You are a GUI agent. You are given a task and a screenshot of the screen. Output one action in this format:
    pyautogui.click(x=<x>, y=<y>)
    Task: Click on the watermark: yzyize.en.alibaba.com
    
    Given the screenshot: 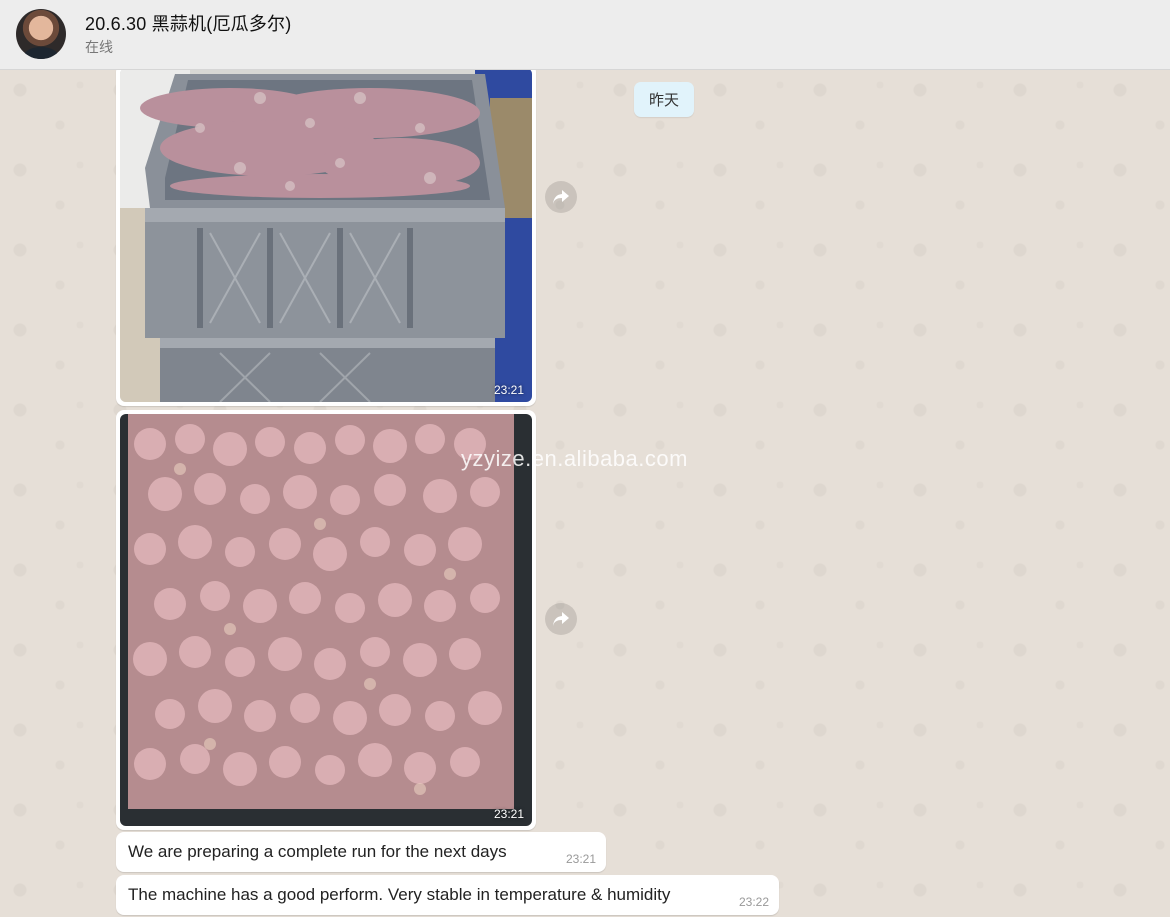 What is the action you would take?
    pyautogui.click(x=574, y=458)
    